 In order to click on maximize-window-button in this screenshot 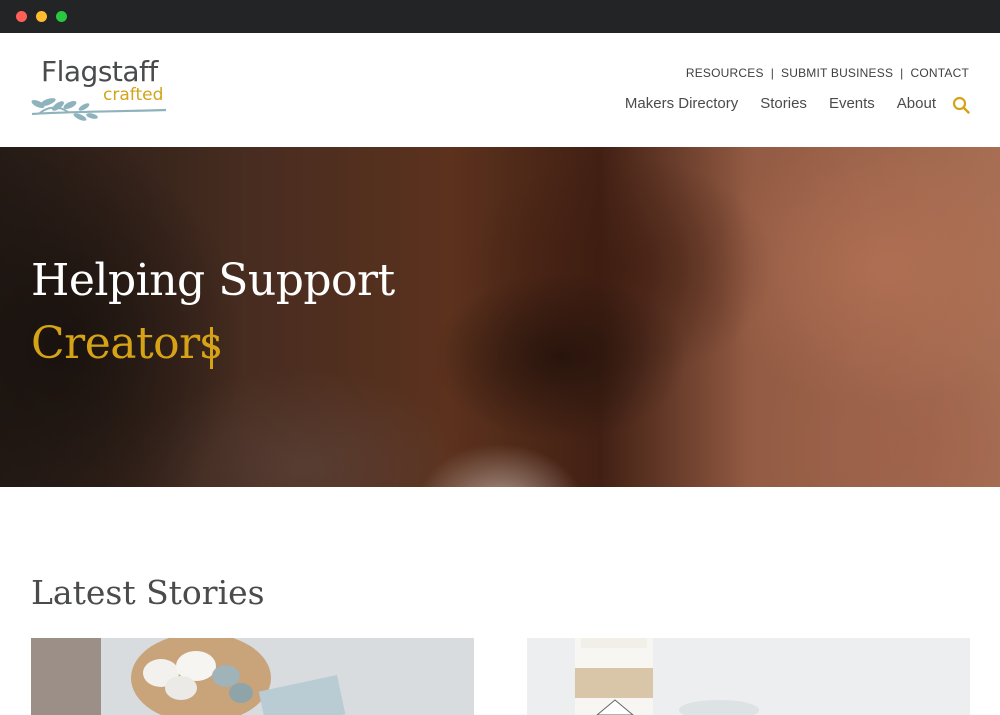, I will do `click(61, 16)`.